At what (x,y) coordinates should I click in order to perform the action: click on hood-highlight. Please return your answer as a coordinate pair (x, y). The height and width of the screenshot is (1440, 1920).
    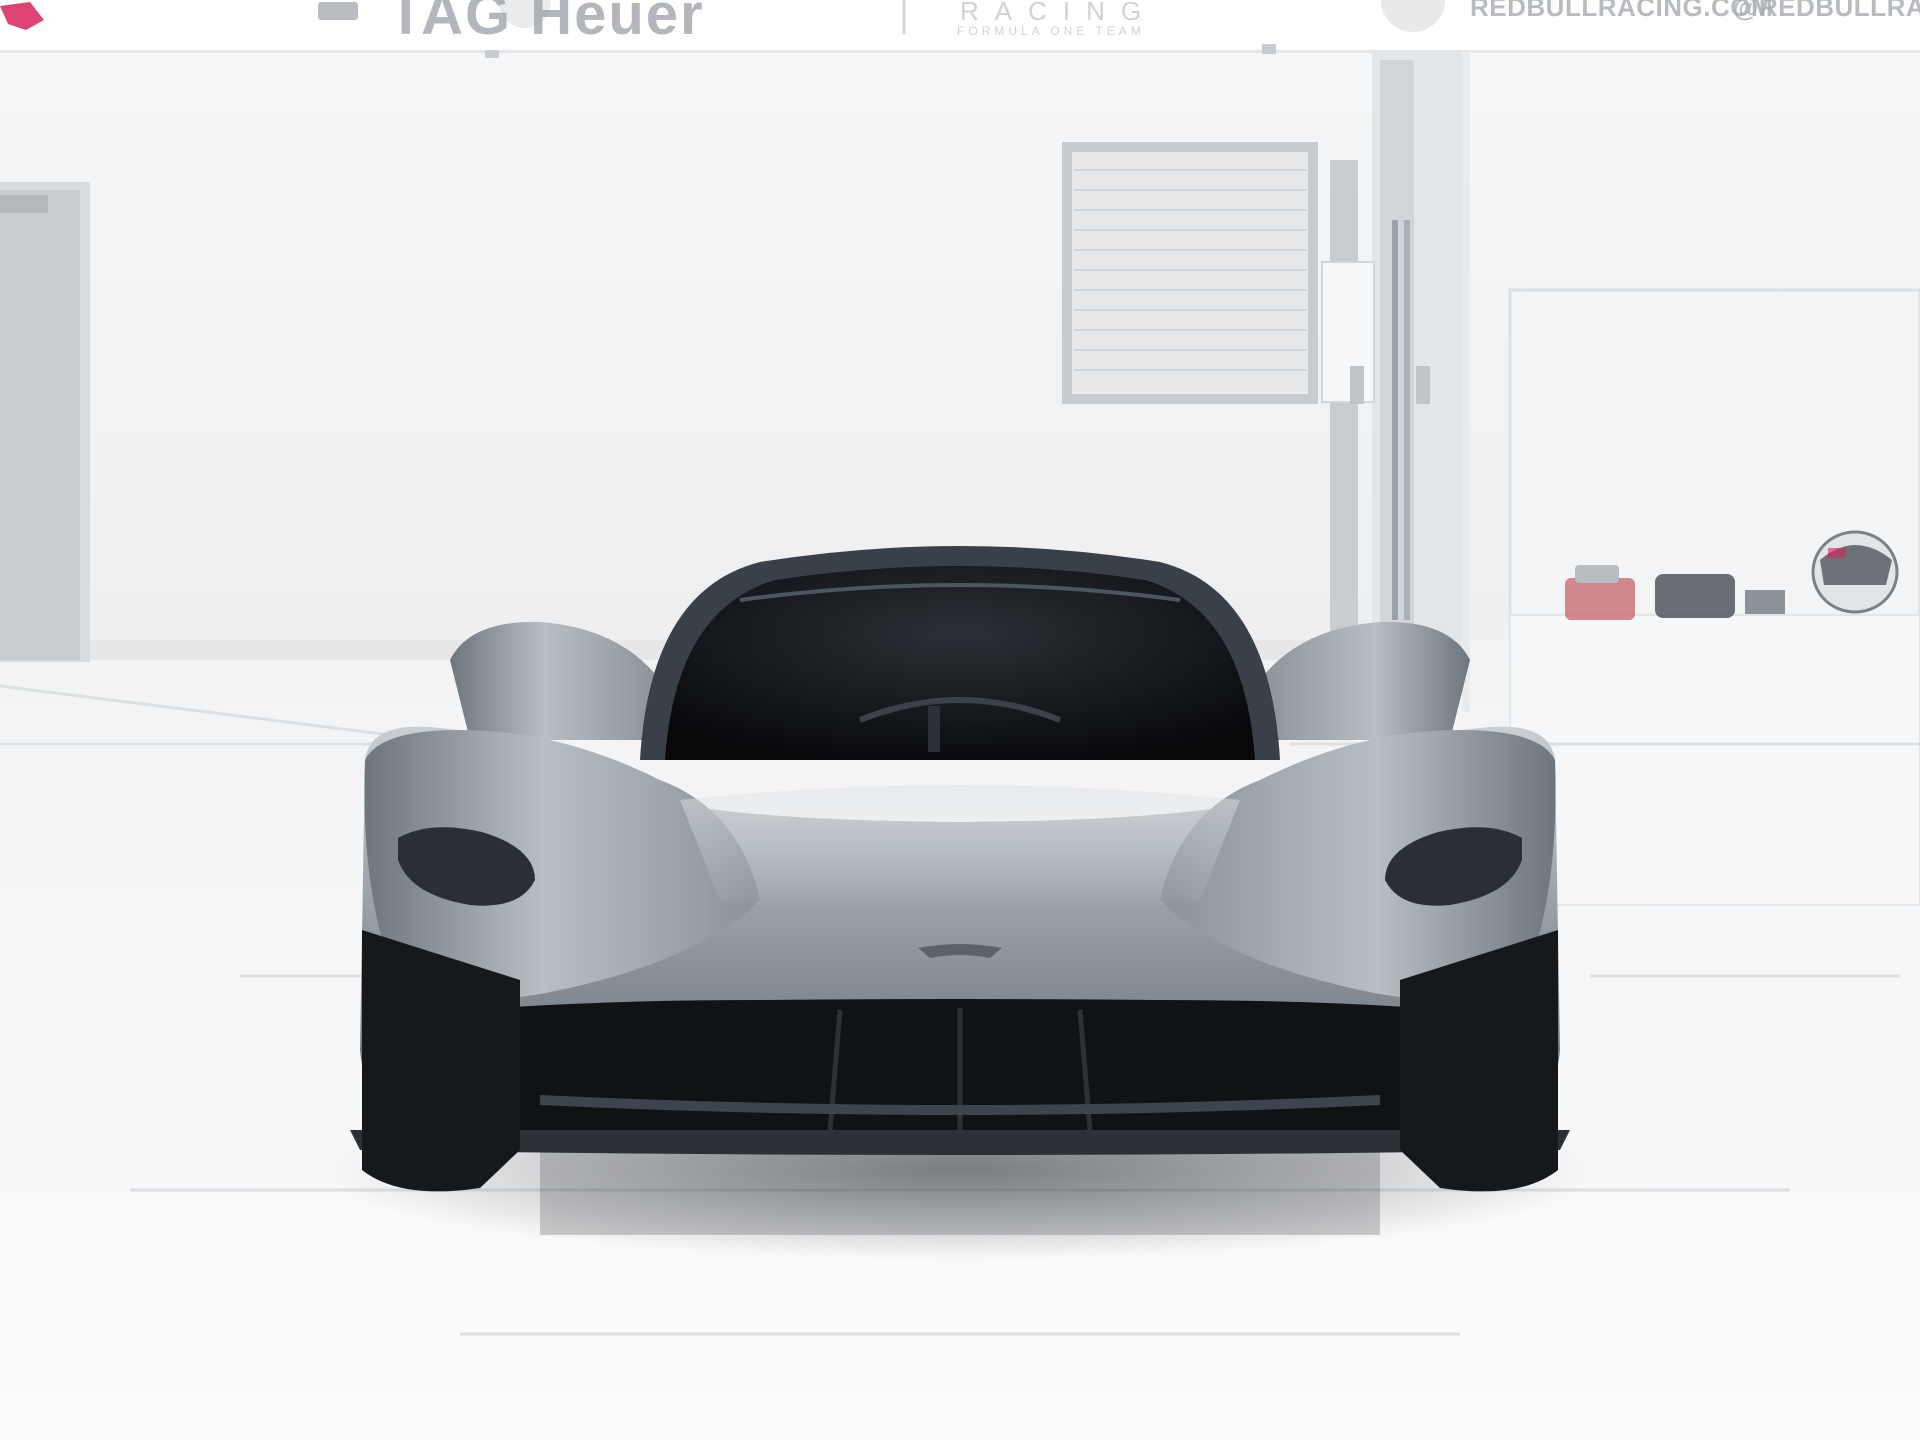
    Looking at the image, I should click on (960, 850).